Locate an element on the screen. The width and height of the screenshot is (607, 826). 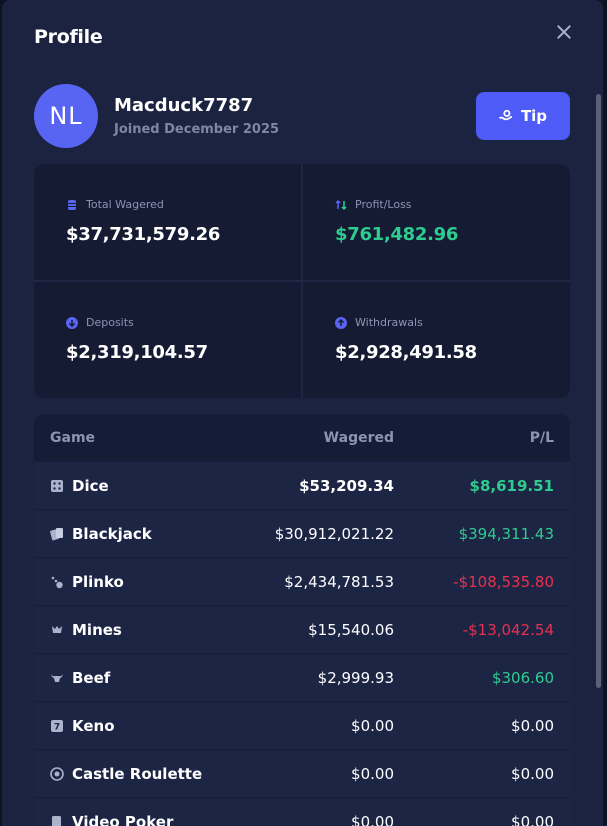
game-cell: 7 Keno is located at coordinates (82, 726).